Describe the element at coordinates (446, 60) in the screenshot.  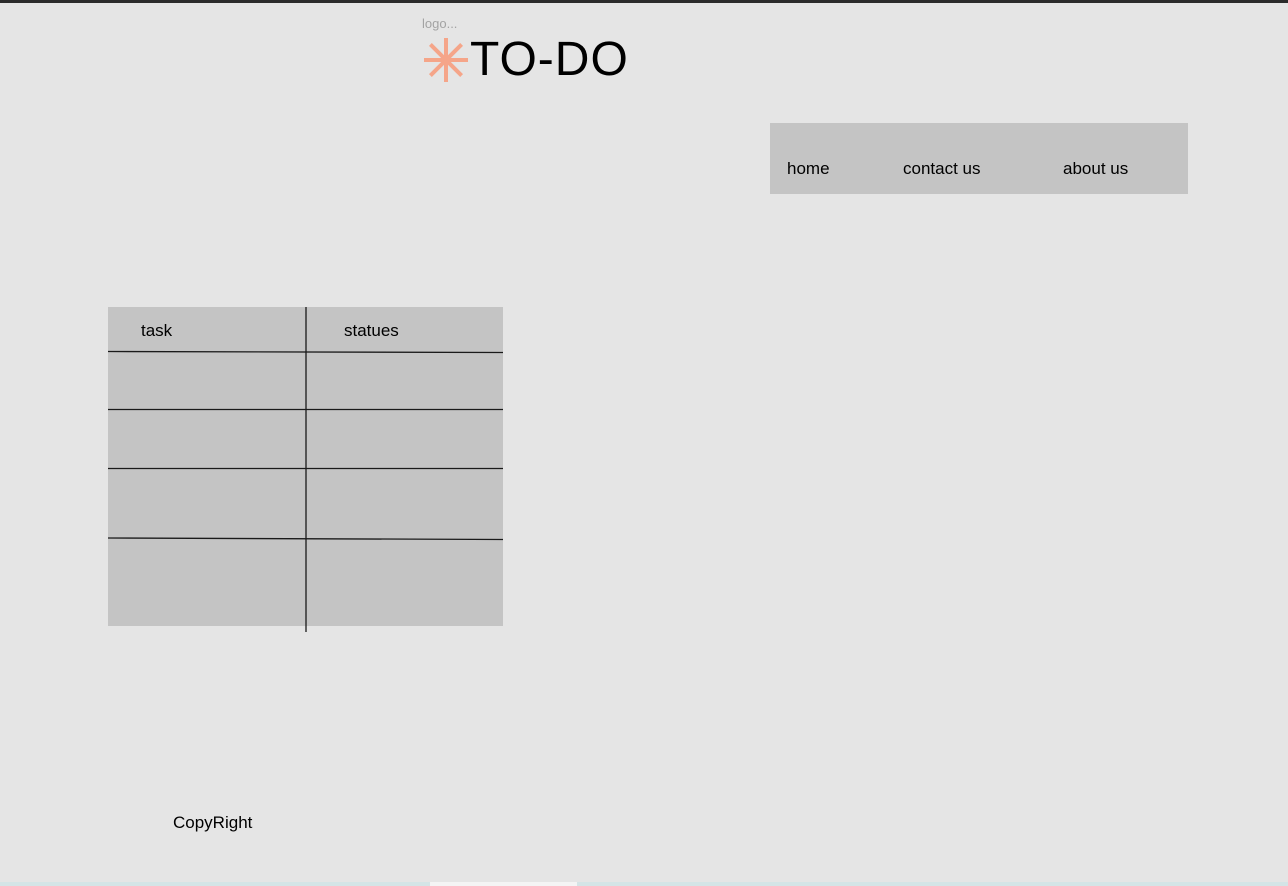
I see `asterisk-icon` at that location.